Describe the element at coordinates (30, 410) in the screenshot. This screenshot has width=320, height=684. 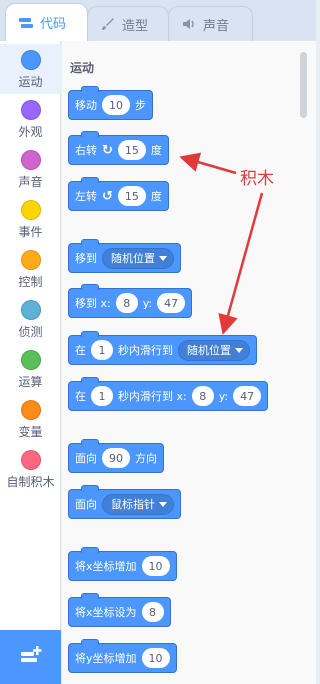
I see `variables-color-dot` at that location.